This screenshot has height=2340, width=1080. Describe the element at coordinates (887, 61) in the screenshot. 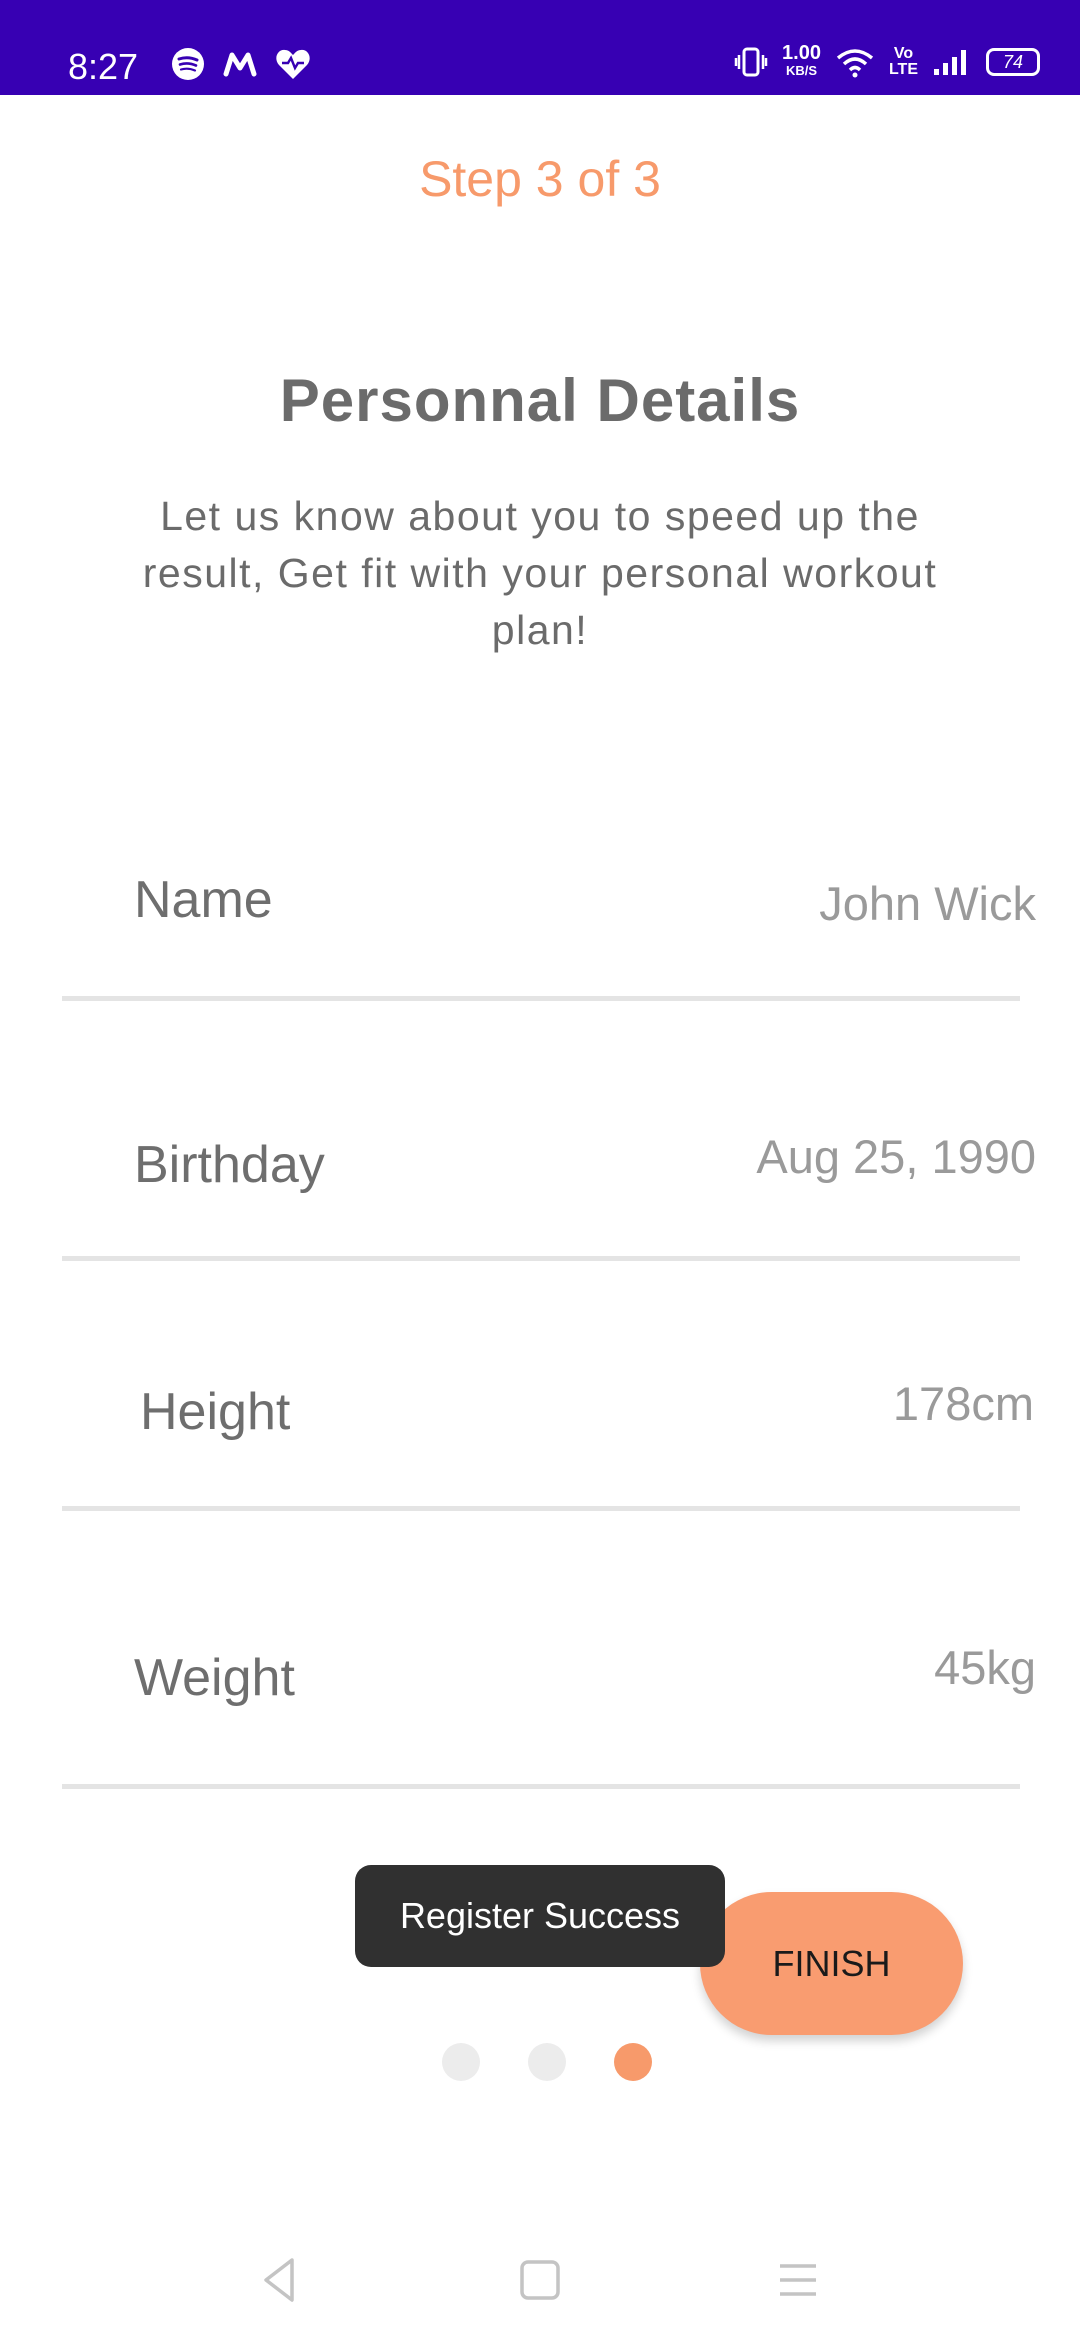

I see `status-right-icons: 1.00 KB/S Vo LTE 74` at that location.